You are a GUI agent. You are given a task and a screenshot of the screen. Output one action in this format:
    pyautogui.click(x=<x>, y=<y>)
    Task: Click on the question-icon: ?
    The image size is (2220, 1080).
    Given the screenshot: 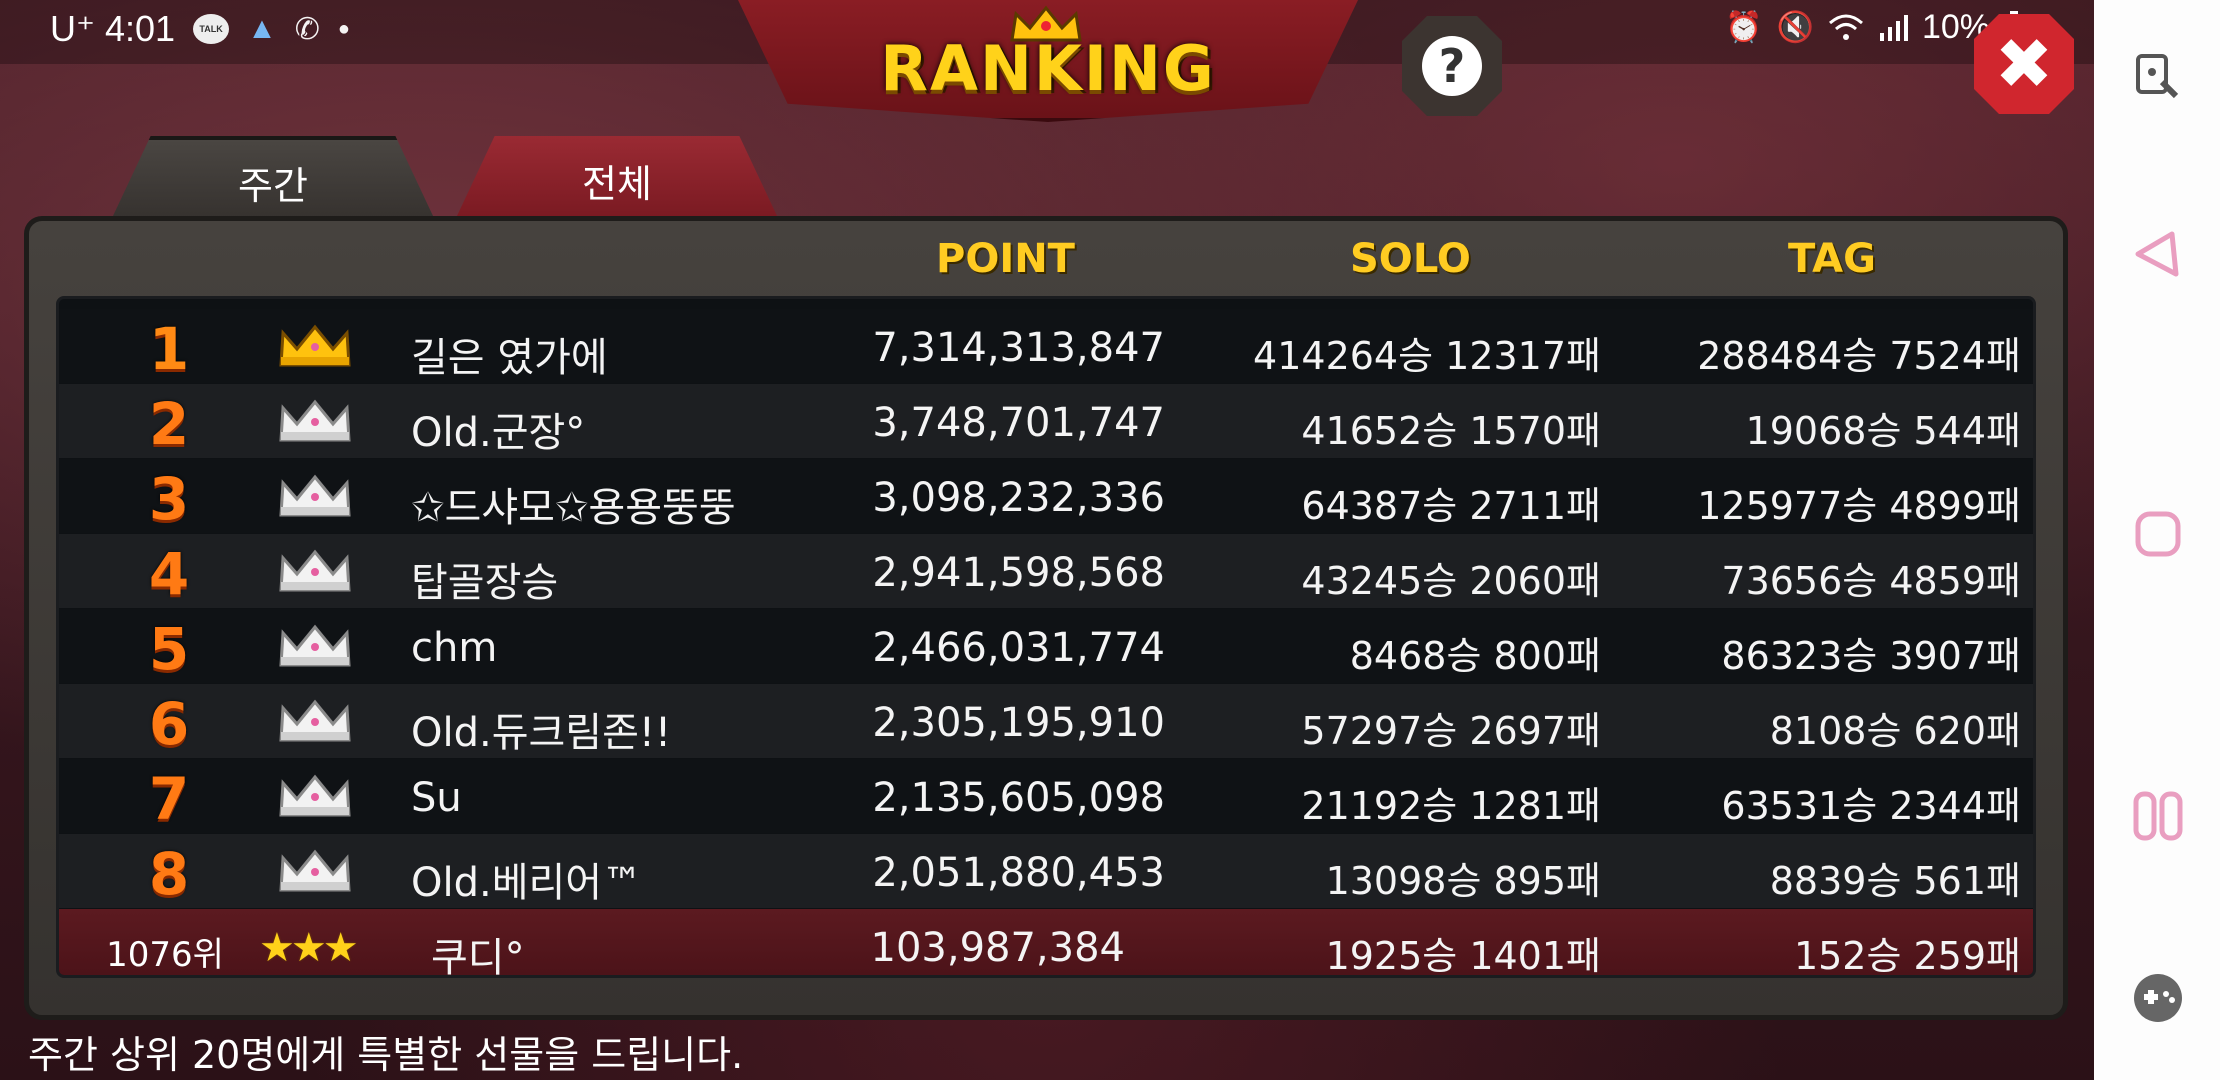 What is the action you would take?
    pyautogui.click(x=1452, y=66)
    